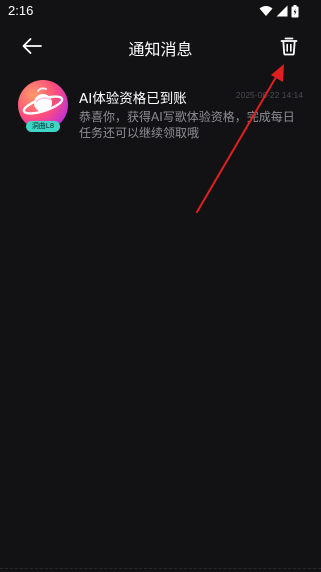 The image size is (321, 572). Describe the element at coordinates (187, 125) in the screenshot. I see `notification-body: 恭喜你，获得AI写歌体验资格，完成每日任务还可以继续领取哦` at that location.